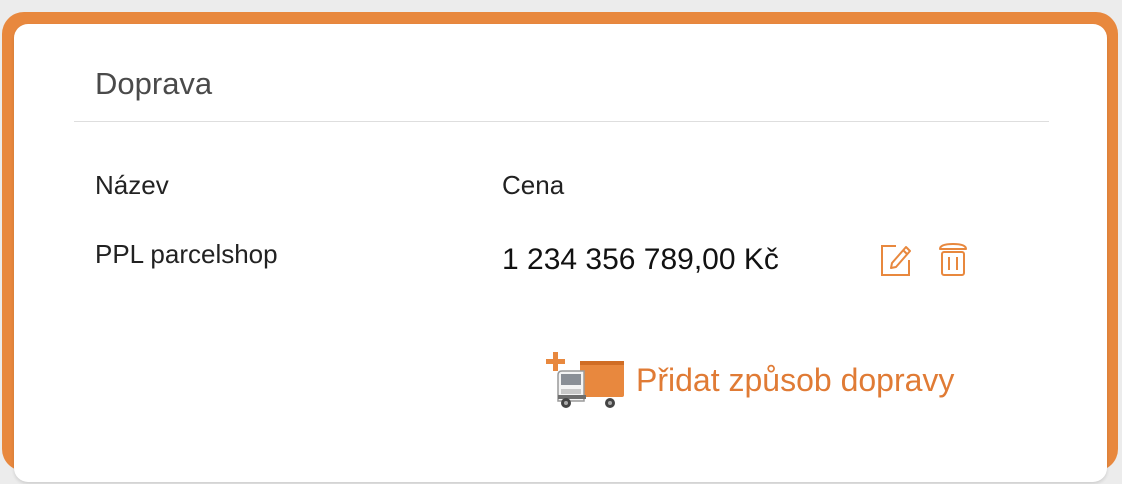 The image size is (1122, 484). I want to click on column-header-name: Název, so click(132, 185).